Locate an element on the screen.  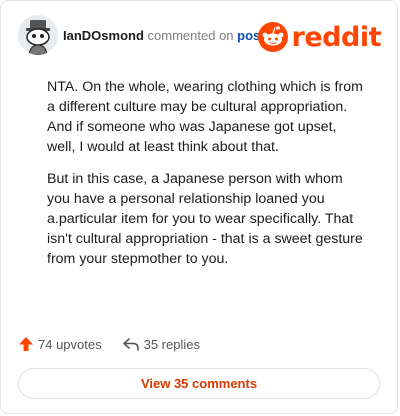
reddit-logo: reddit is located at coordinates (319, 37).